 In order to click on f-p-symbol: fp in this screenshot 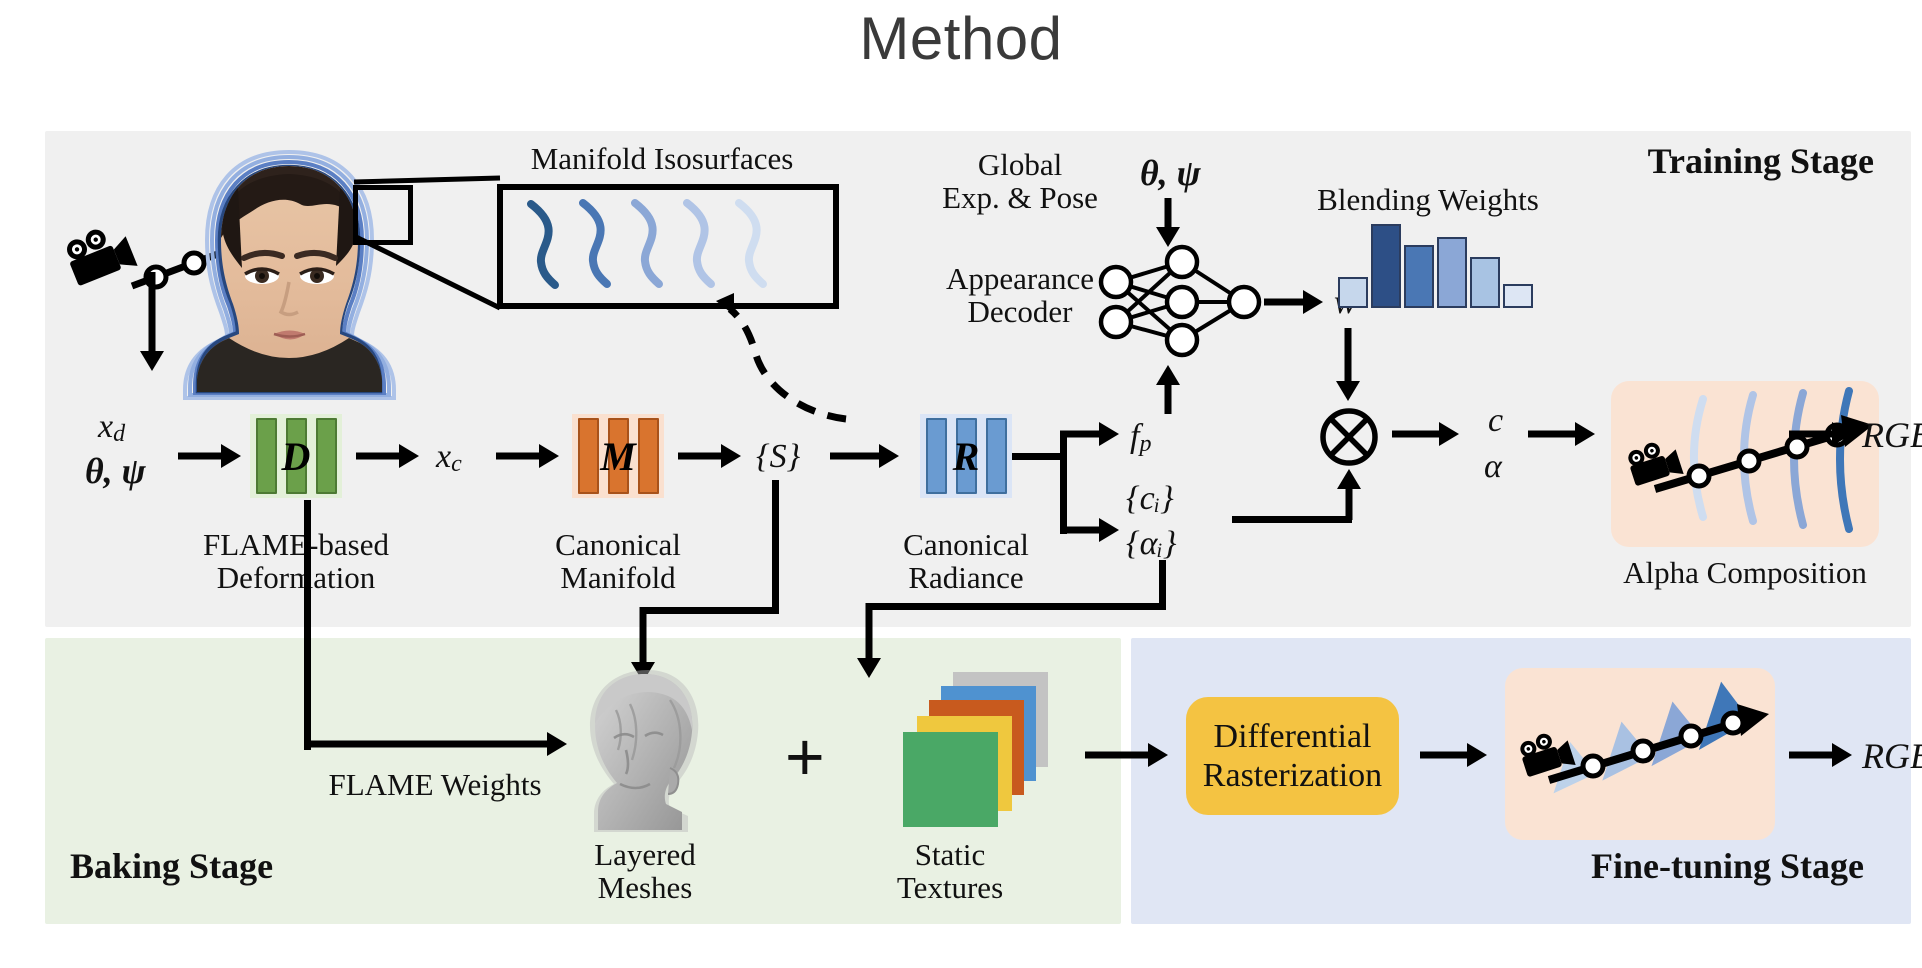, I will do `click(1140, 438)`.